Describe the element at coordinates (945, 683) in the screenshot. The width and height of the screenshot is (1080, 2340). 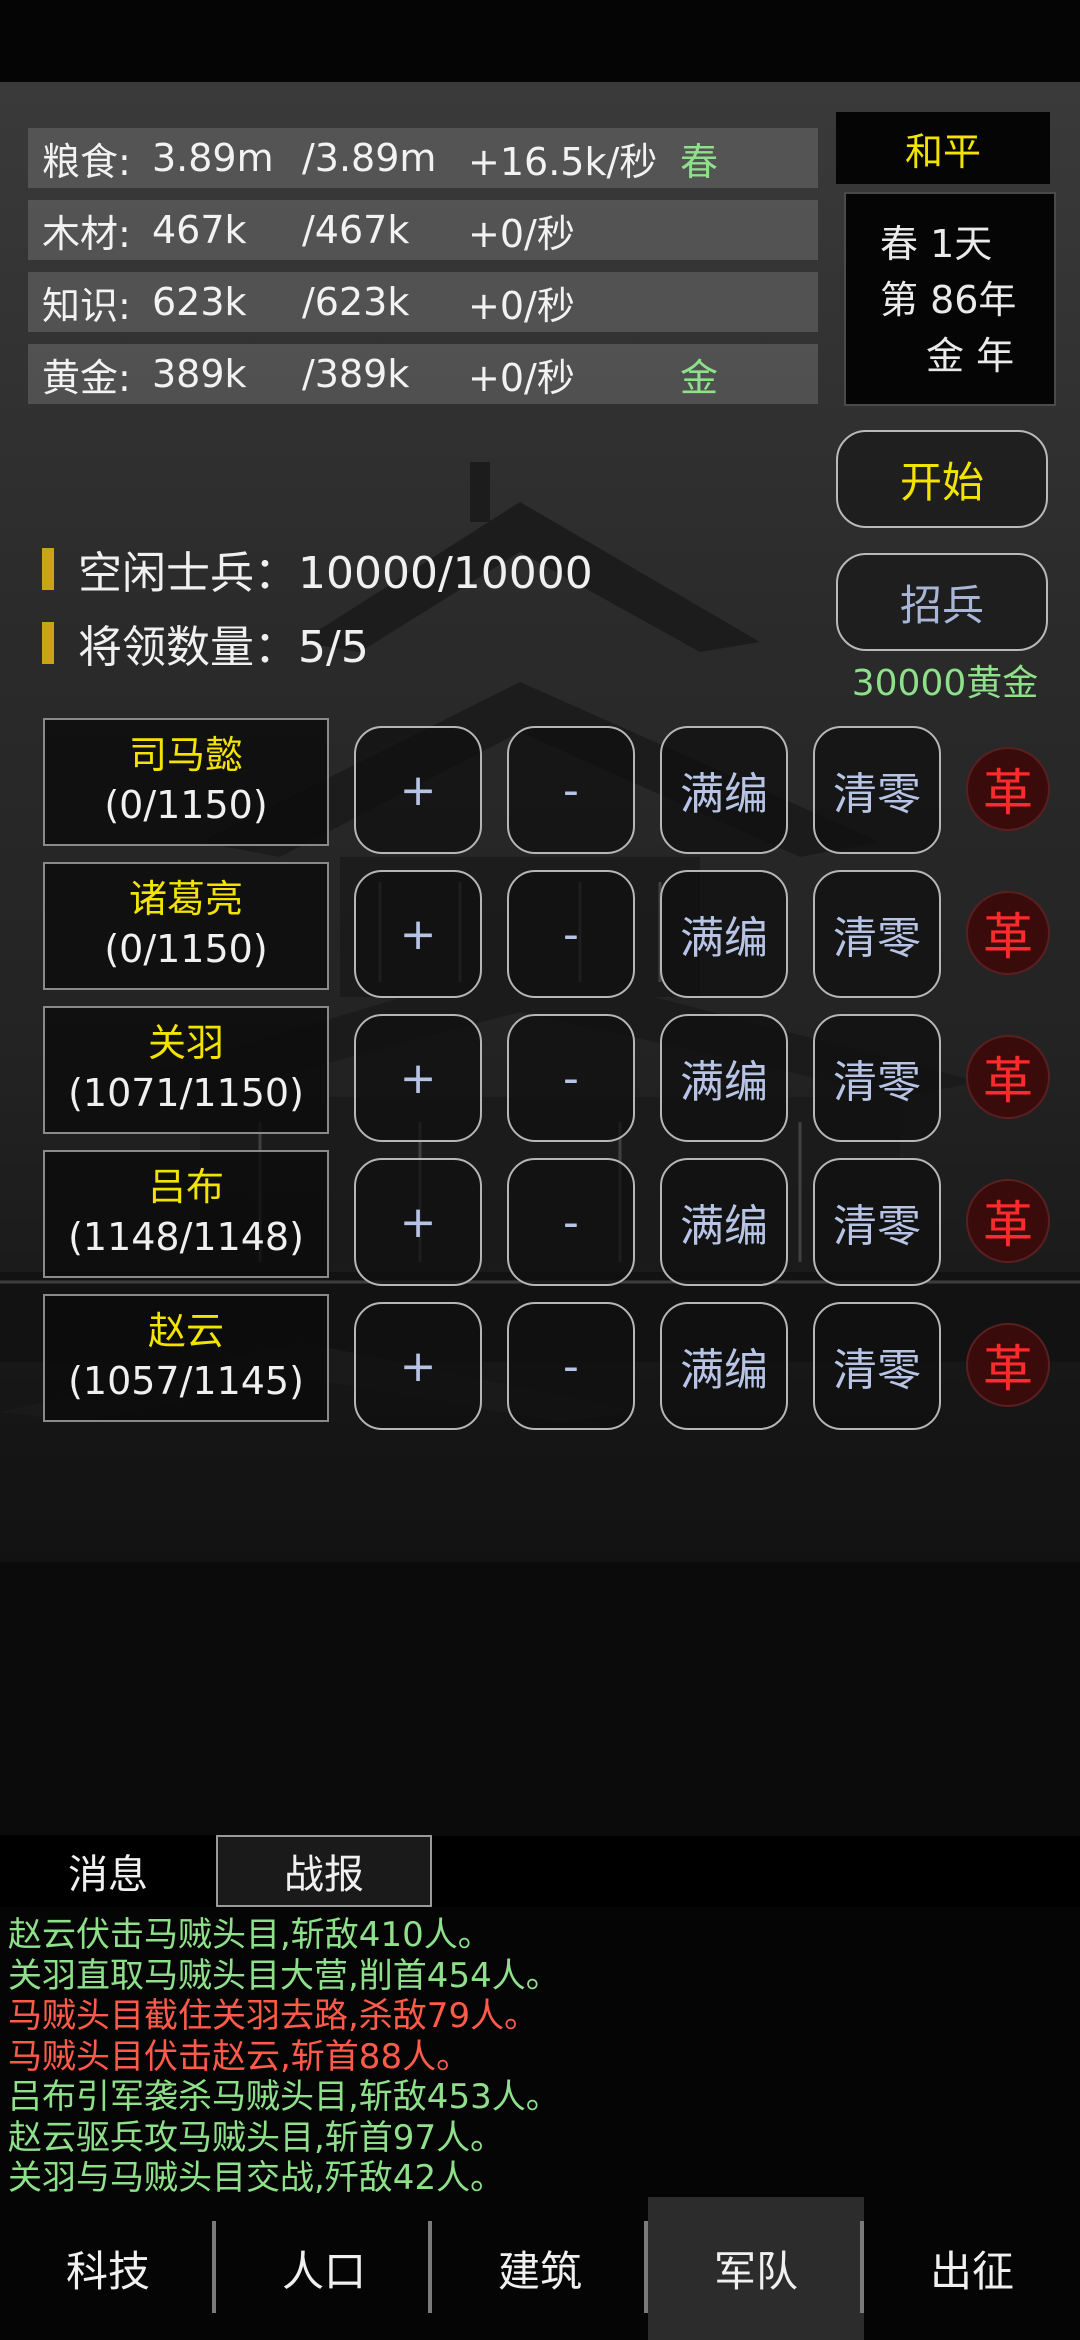
I see `recruit-cost: 30000黄金` at that location.